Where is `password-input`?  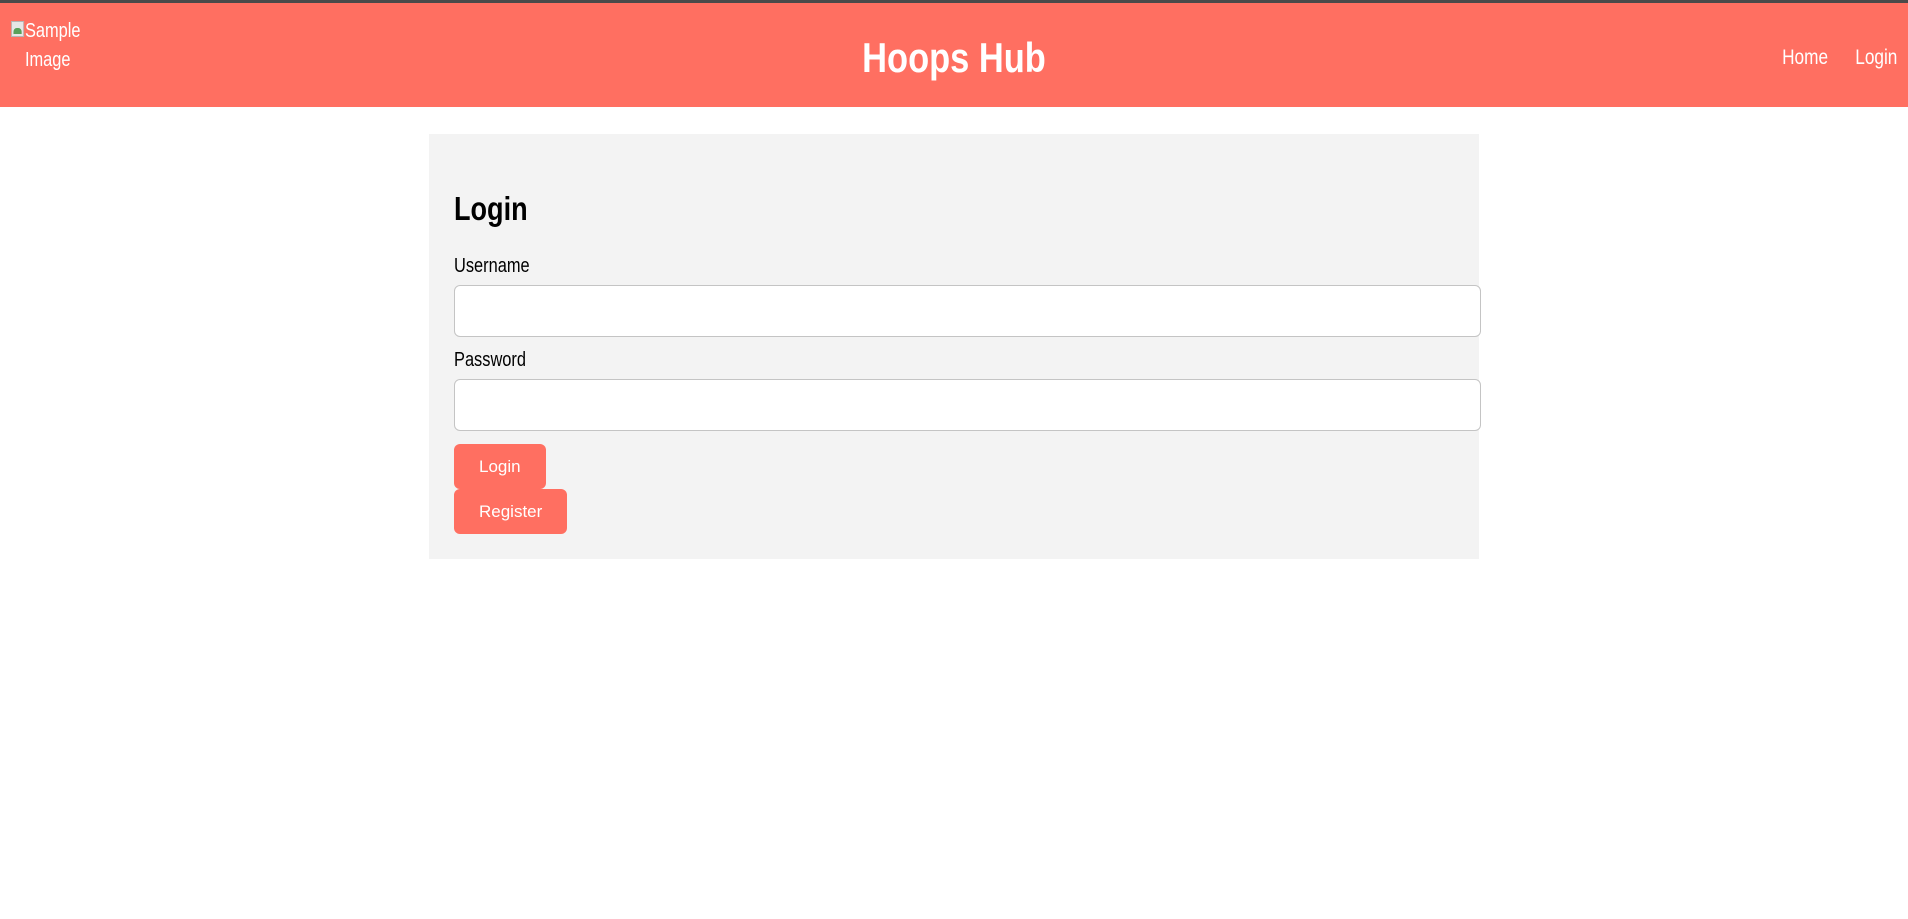
password-input is located at coordinates (967, 405).